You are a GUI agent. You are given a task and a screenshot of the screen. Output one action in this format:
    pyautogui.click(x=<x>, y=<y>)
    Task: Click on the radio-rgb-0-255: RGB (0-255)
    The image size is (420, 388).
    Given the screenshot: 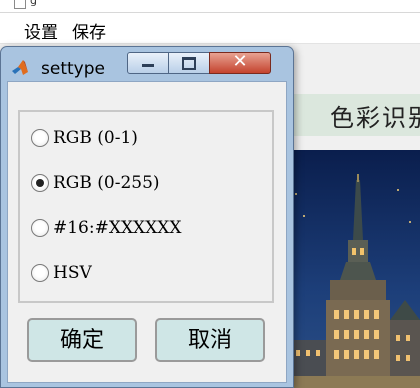 What is the action you would take?
    pyautogui.click(x=95, y=183)
    